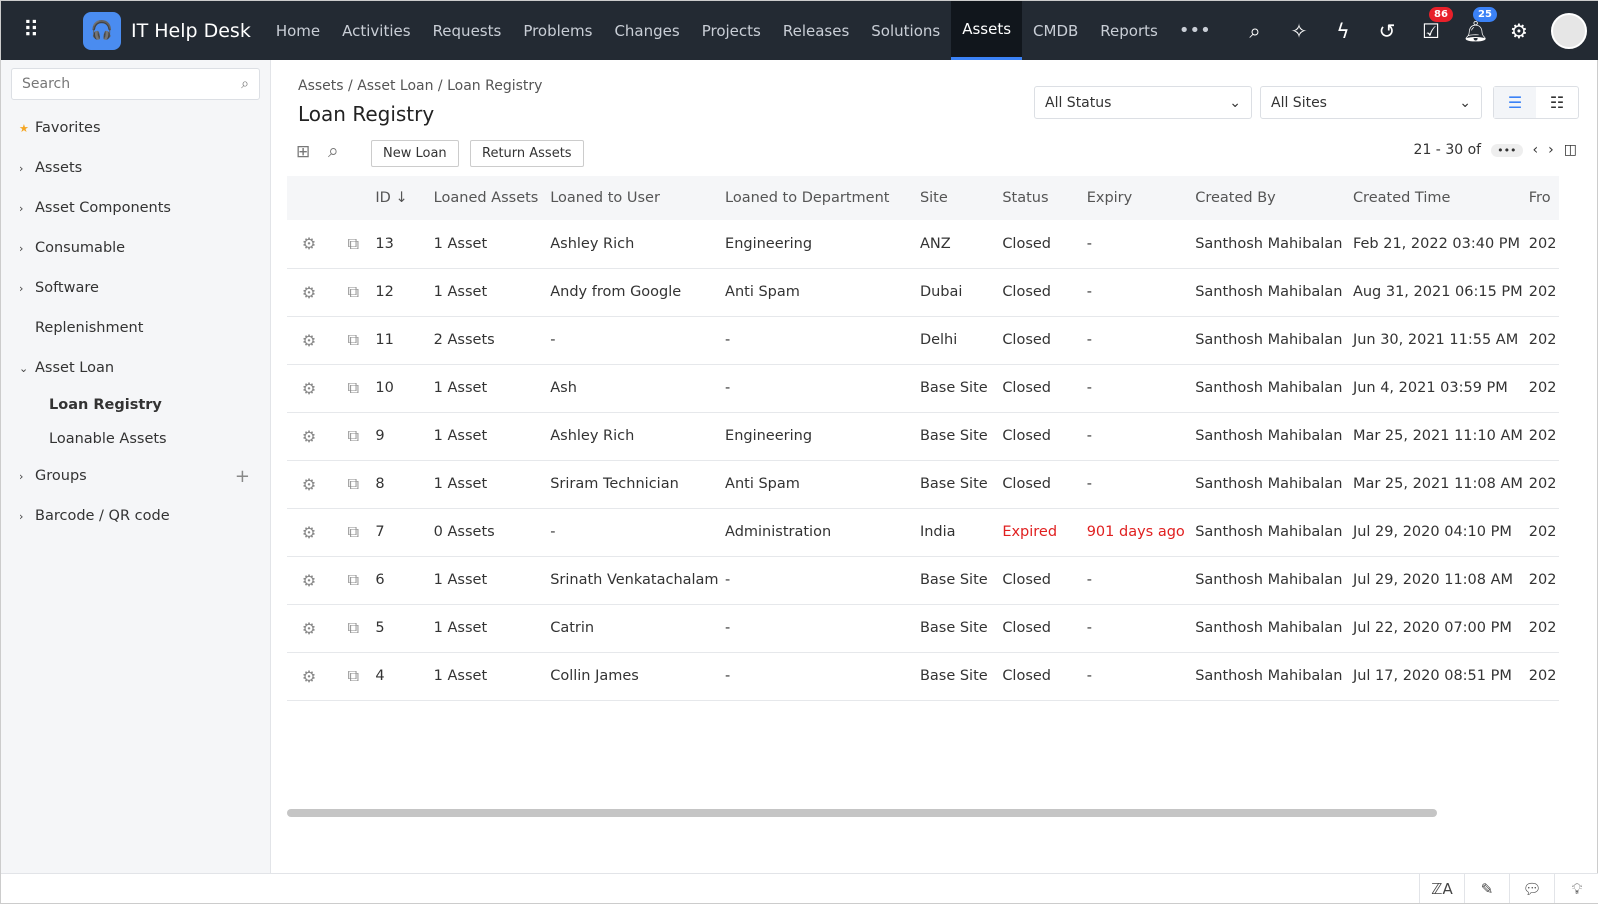 The width and height of the screenshot is (1598, 904). I want to click on status-filter-select: All Status ⌄, so click(1143, 102).